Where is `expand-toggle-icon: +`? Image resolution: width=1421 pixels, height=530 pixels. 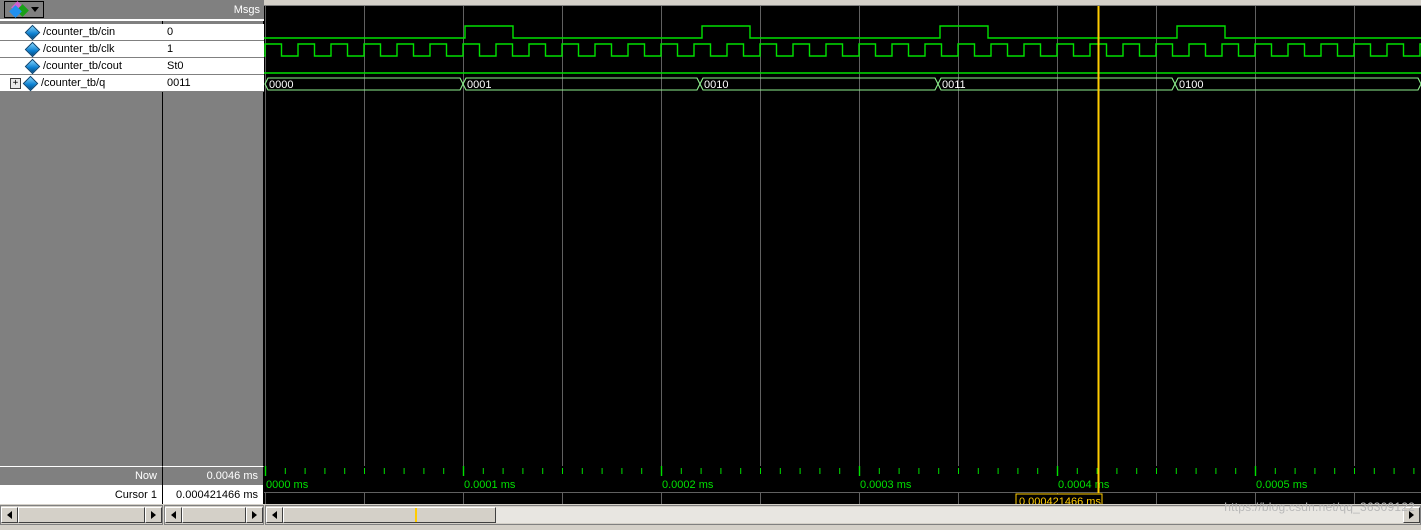 expand-toggle-icon: + is located at coordinates (15, 83).